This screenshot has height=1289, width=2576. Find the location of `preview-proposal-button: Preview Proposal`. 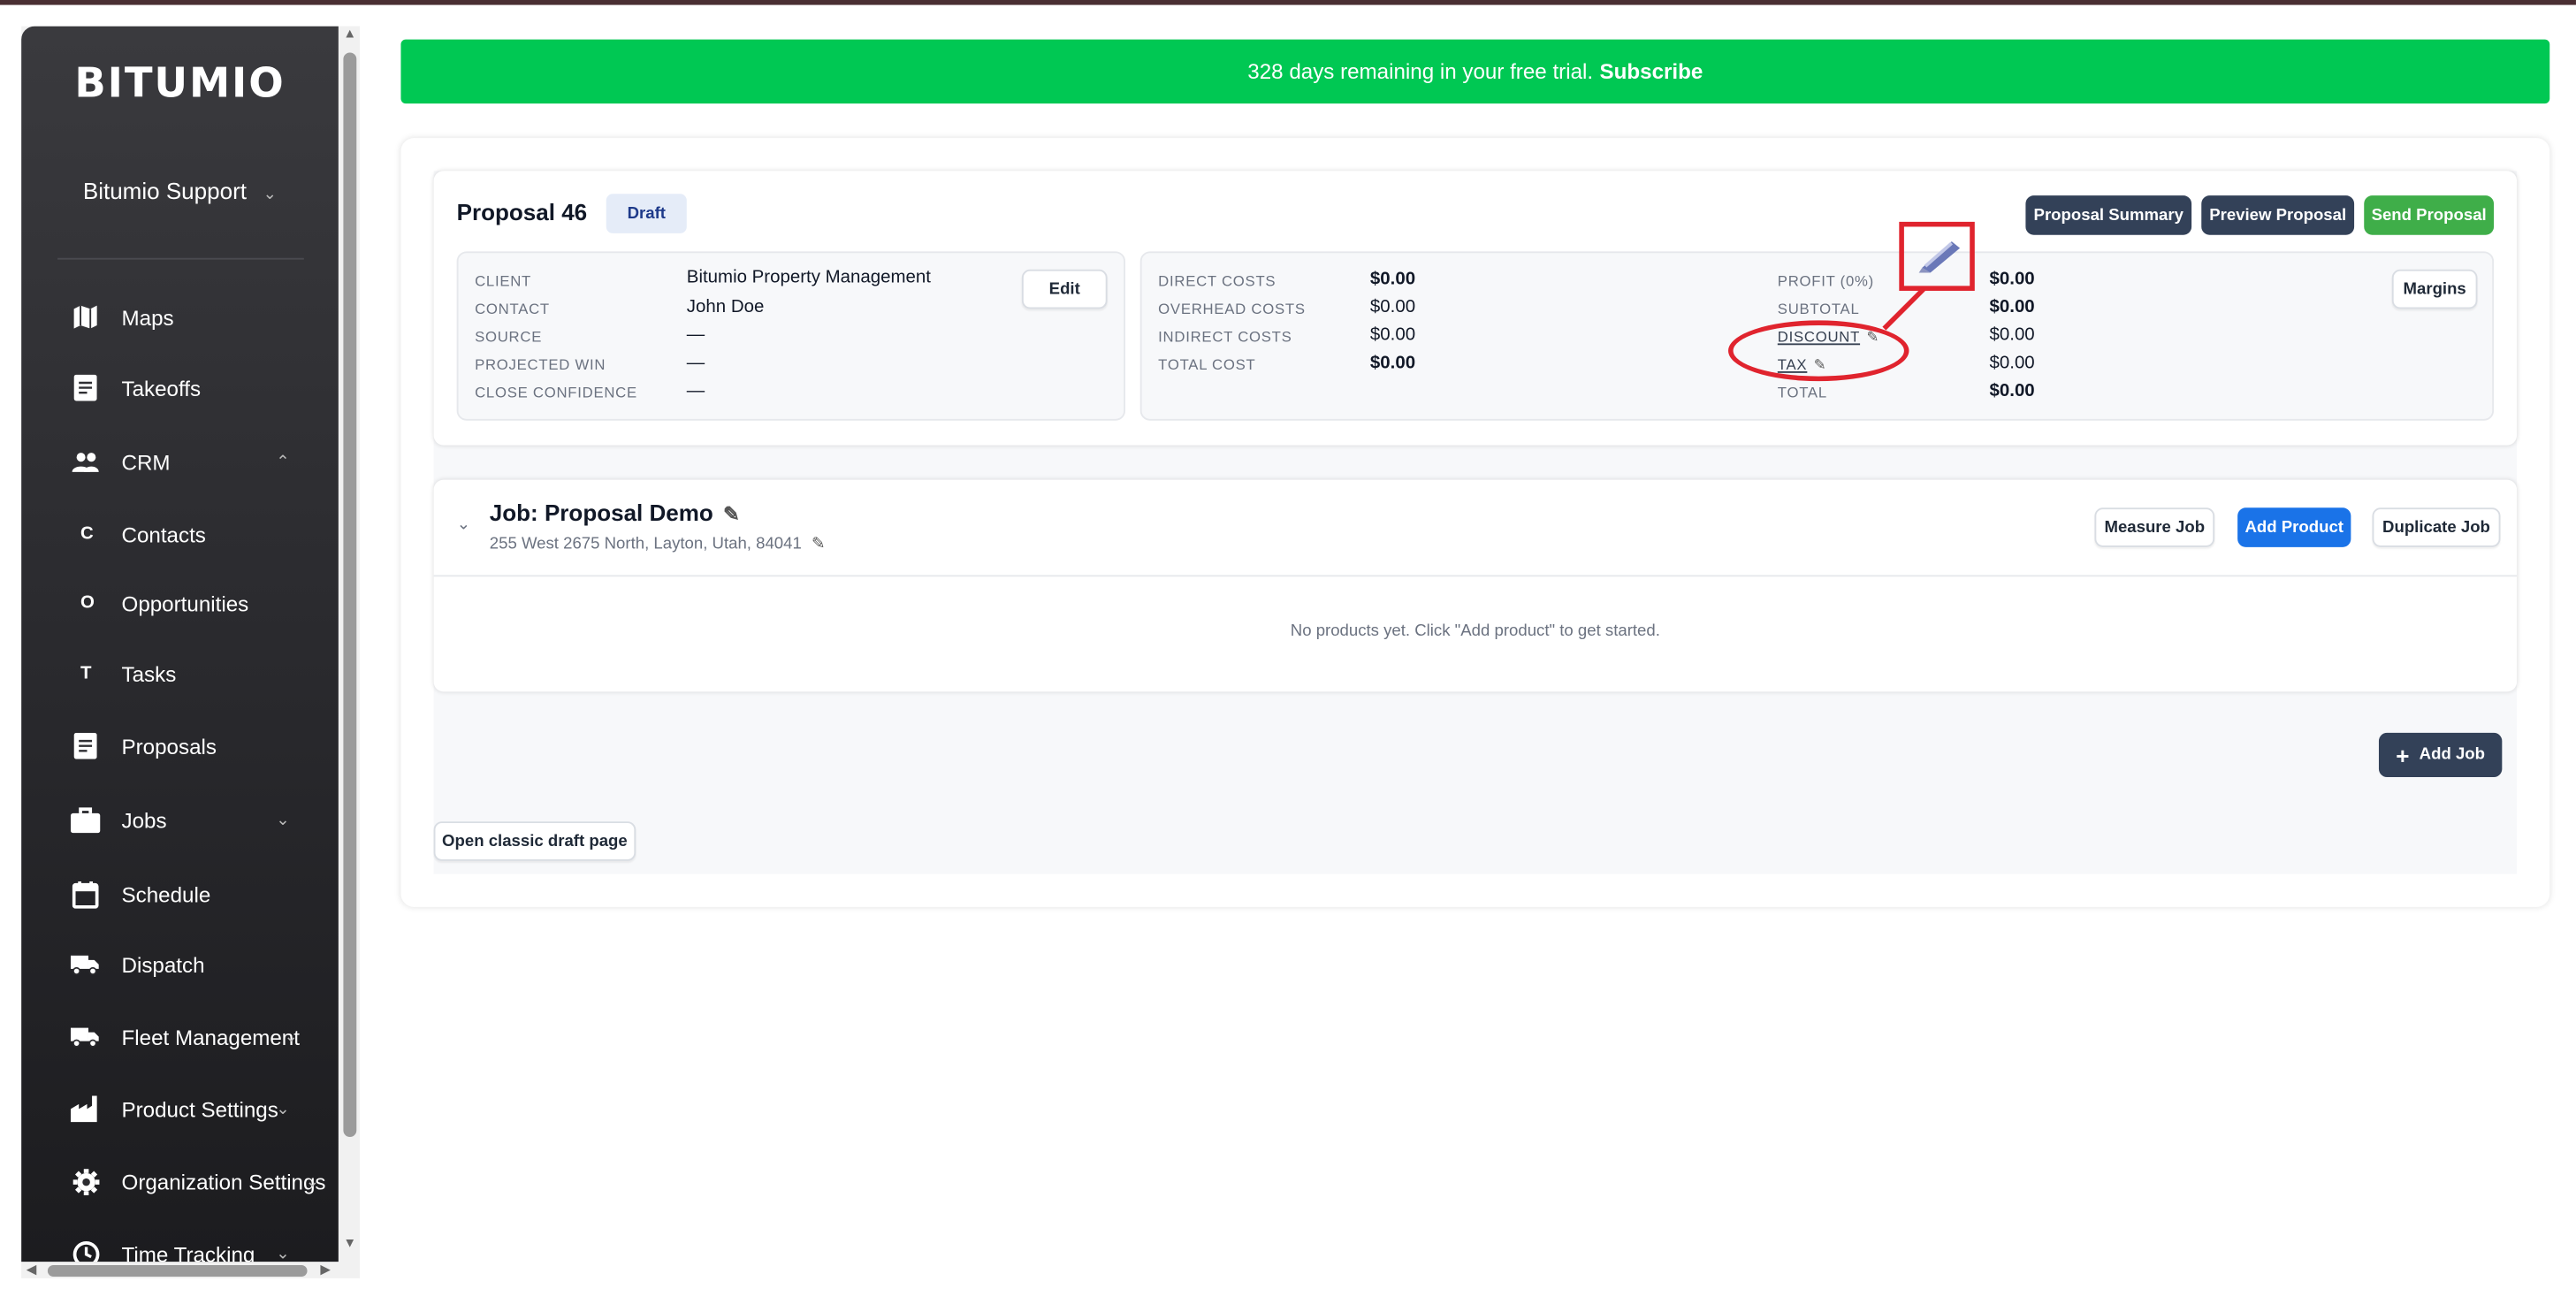

preview-proposal-button: Preview Proposal is located at coordinates (2278, 215).